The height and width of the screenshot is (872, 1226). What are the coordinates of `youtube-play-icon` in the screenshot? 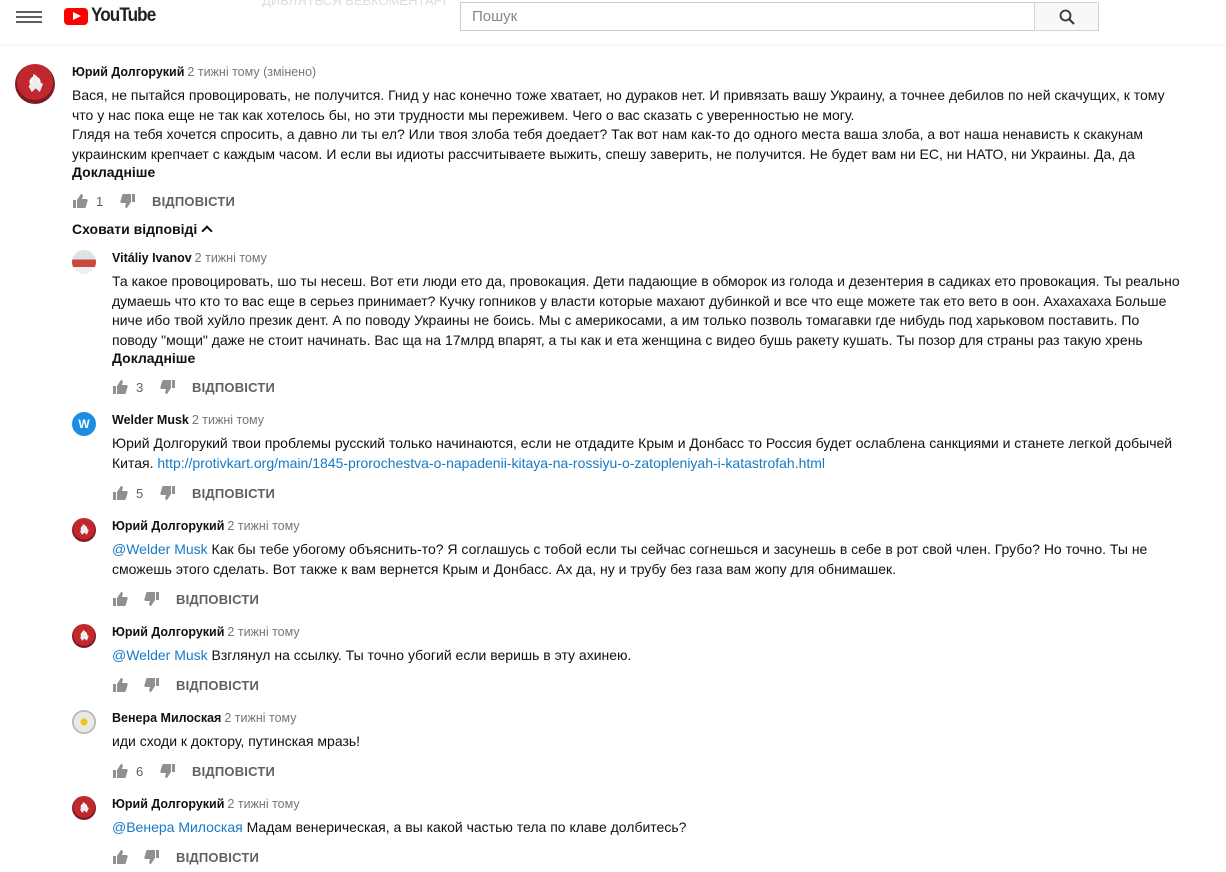 It's located at (76, 16).